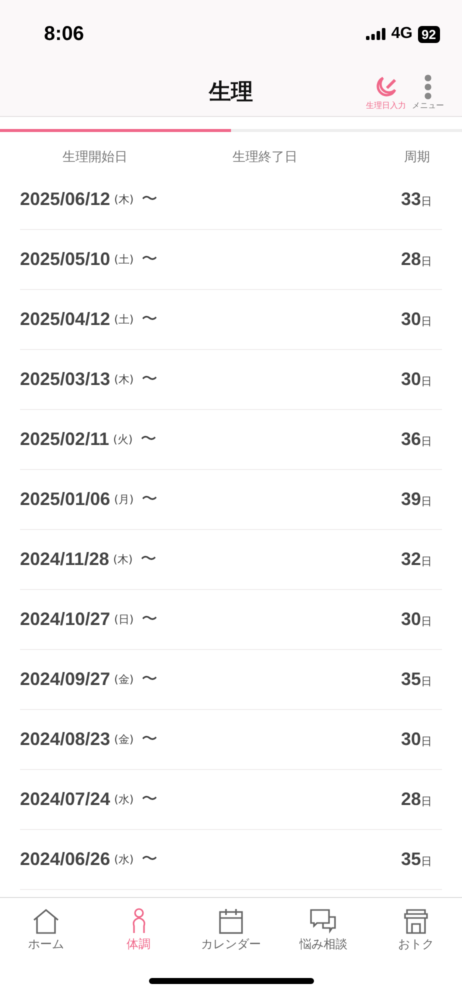 The width and height of the screenshot is (462, 1000). What do you see at coordinates (124, 619) in the screenshot?
I see `weekday: (日)` at bounding box center [124, 619].